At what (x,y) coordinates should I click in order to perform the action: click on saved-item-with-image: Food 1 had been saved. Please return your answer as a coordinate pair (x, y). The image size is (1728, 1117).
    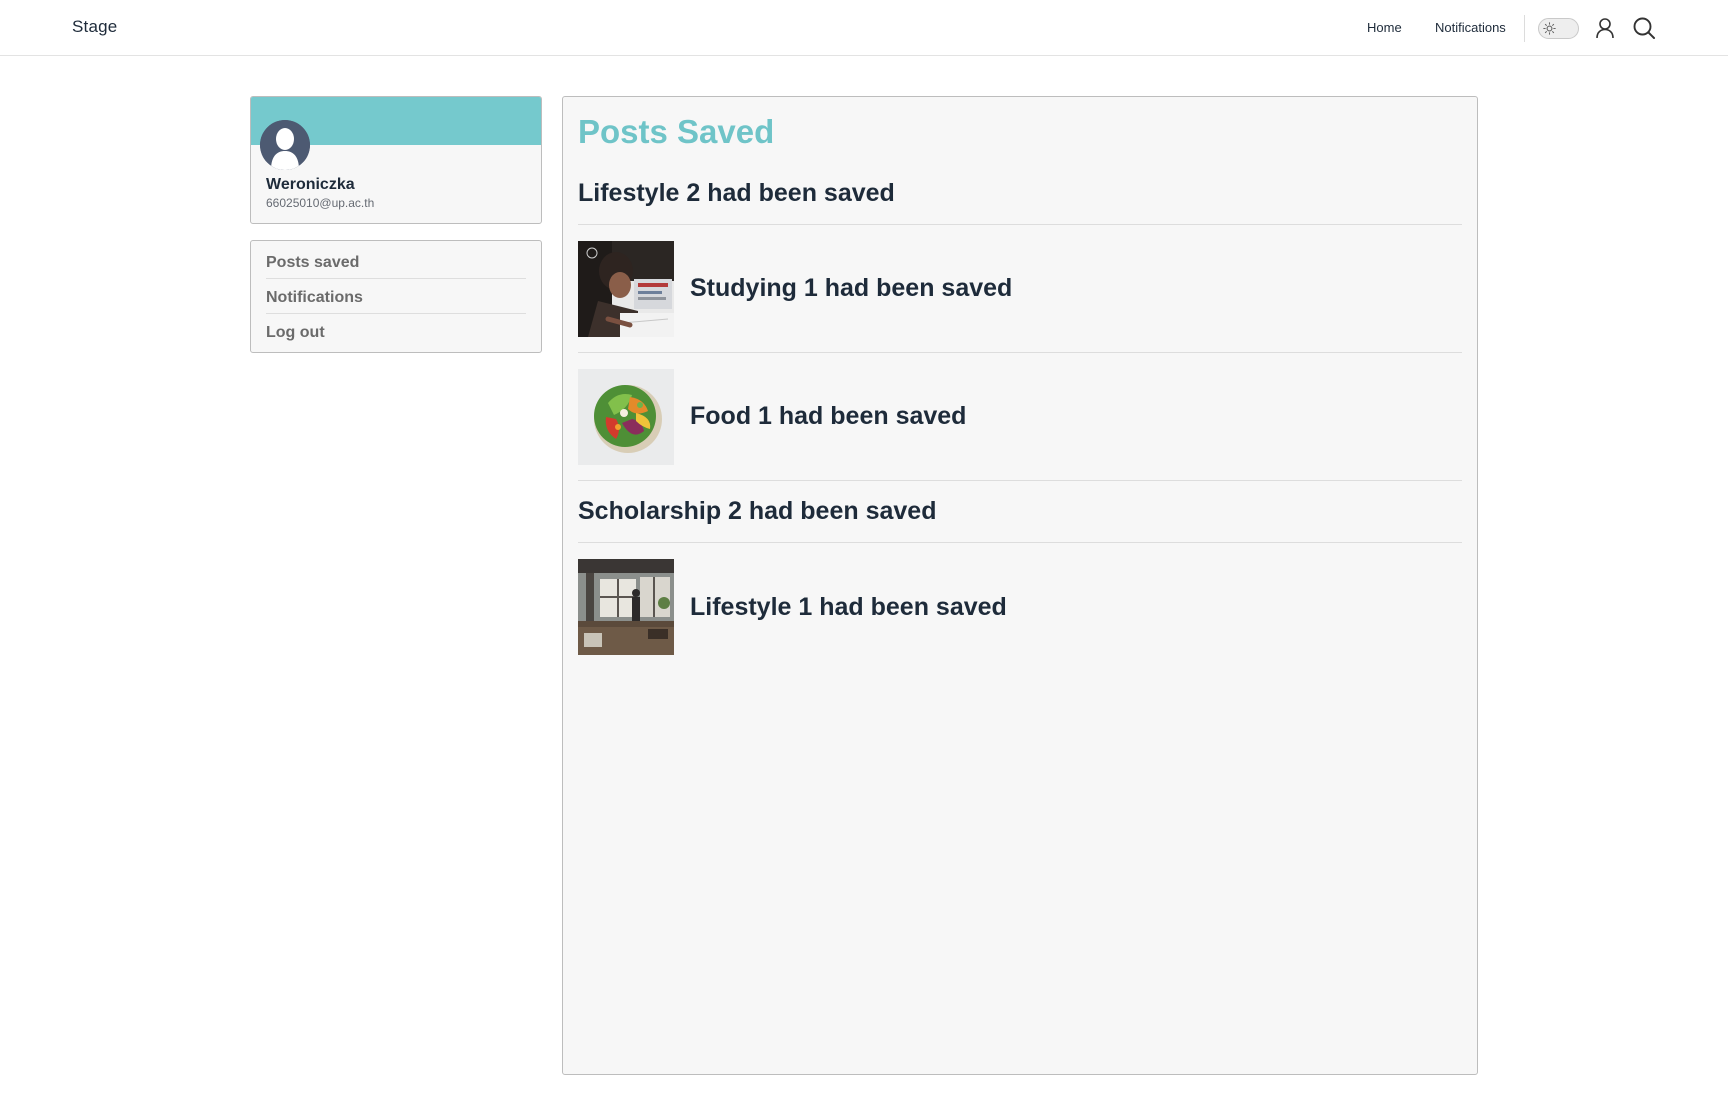
    Looking at the image, I should click on (1020, 417).